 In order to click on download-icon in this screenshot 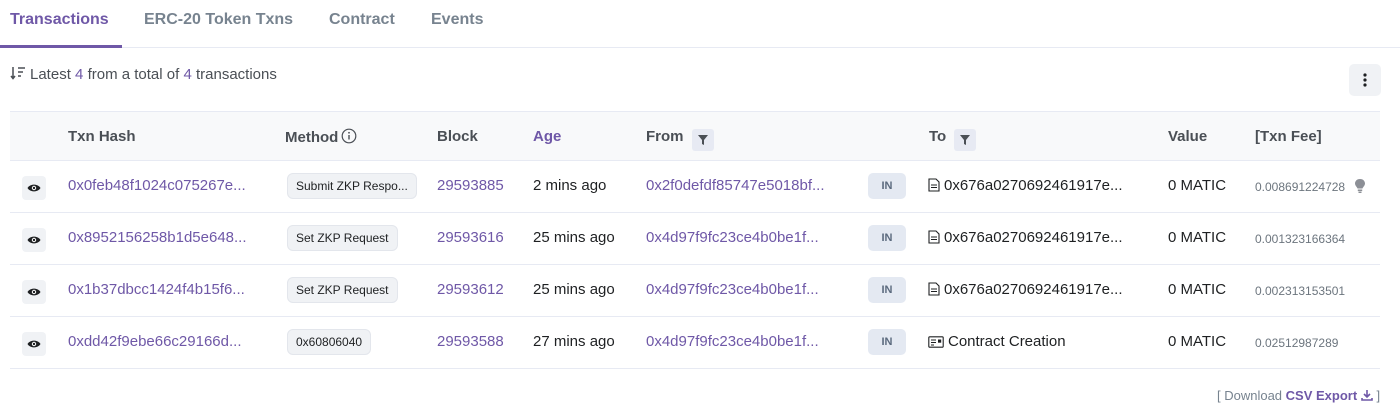, I will do `click(1367, 395)`.